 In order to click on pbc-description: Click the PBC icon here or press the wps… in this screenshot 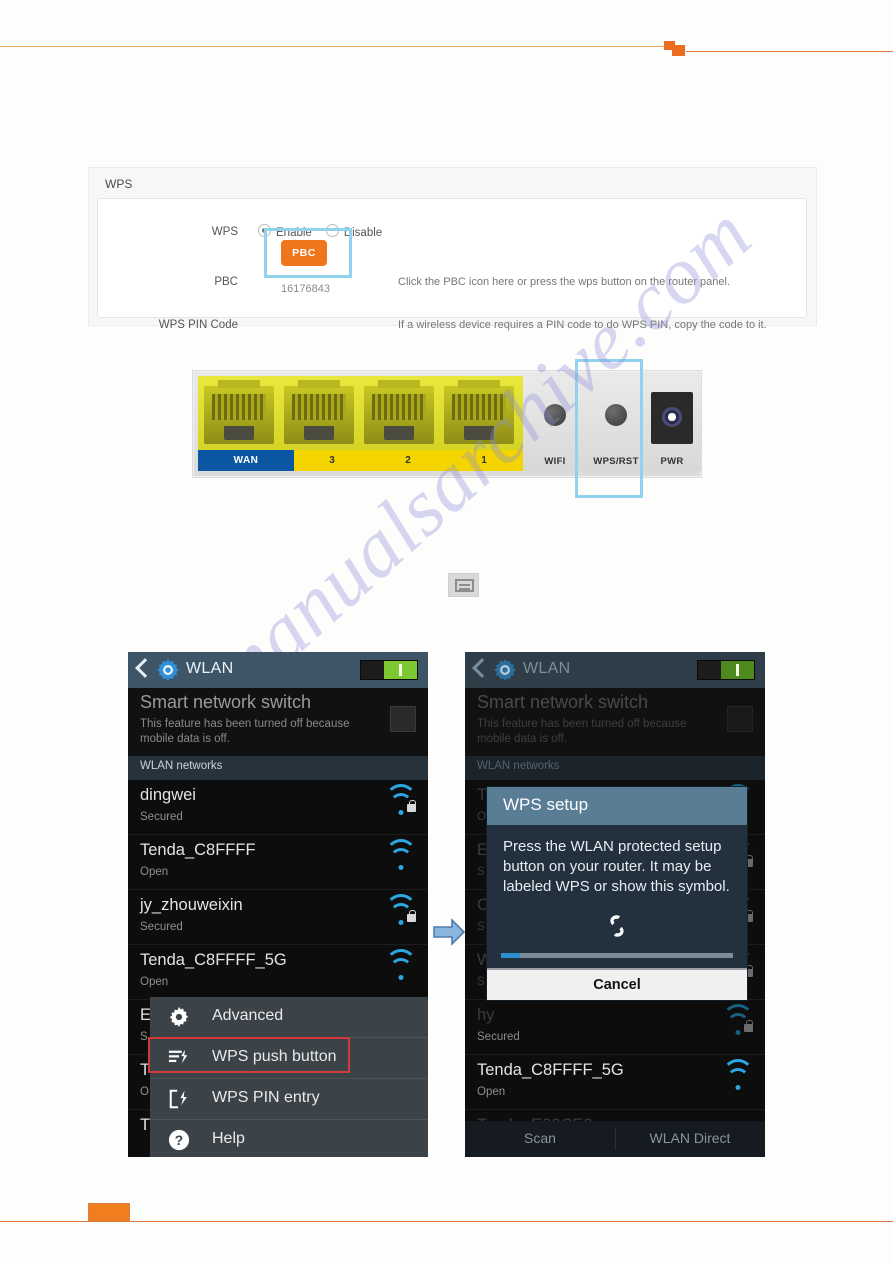, I will do `click(564, 282)`.